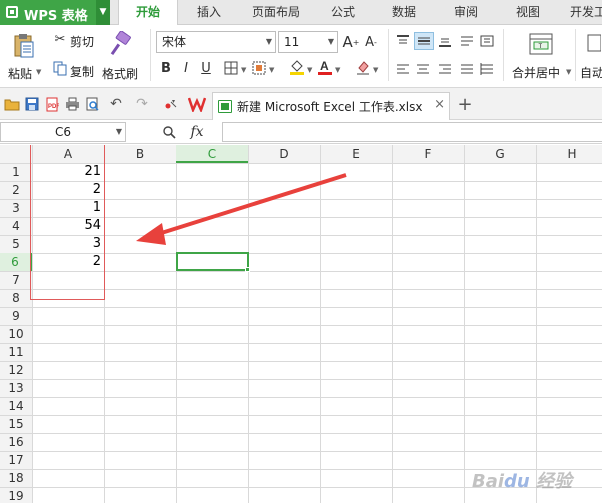 The image size is (602, 503). I want to click on copy-icon, so click(60, 68).